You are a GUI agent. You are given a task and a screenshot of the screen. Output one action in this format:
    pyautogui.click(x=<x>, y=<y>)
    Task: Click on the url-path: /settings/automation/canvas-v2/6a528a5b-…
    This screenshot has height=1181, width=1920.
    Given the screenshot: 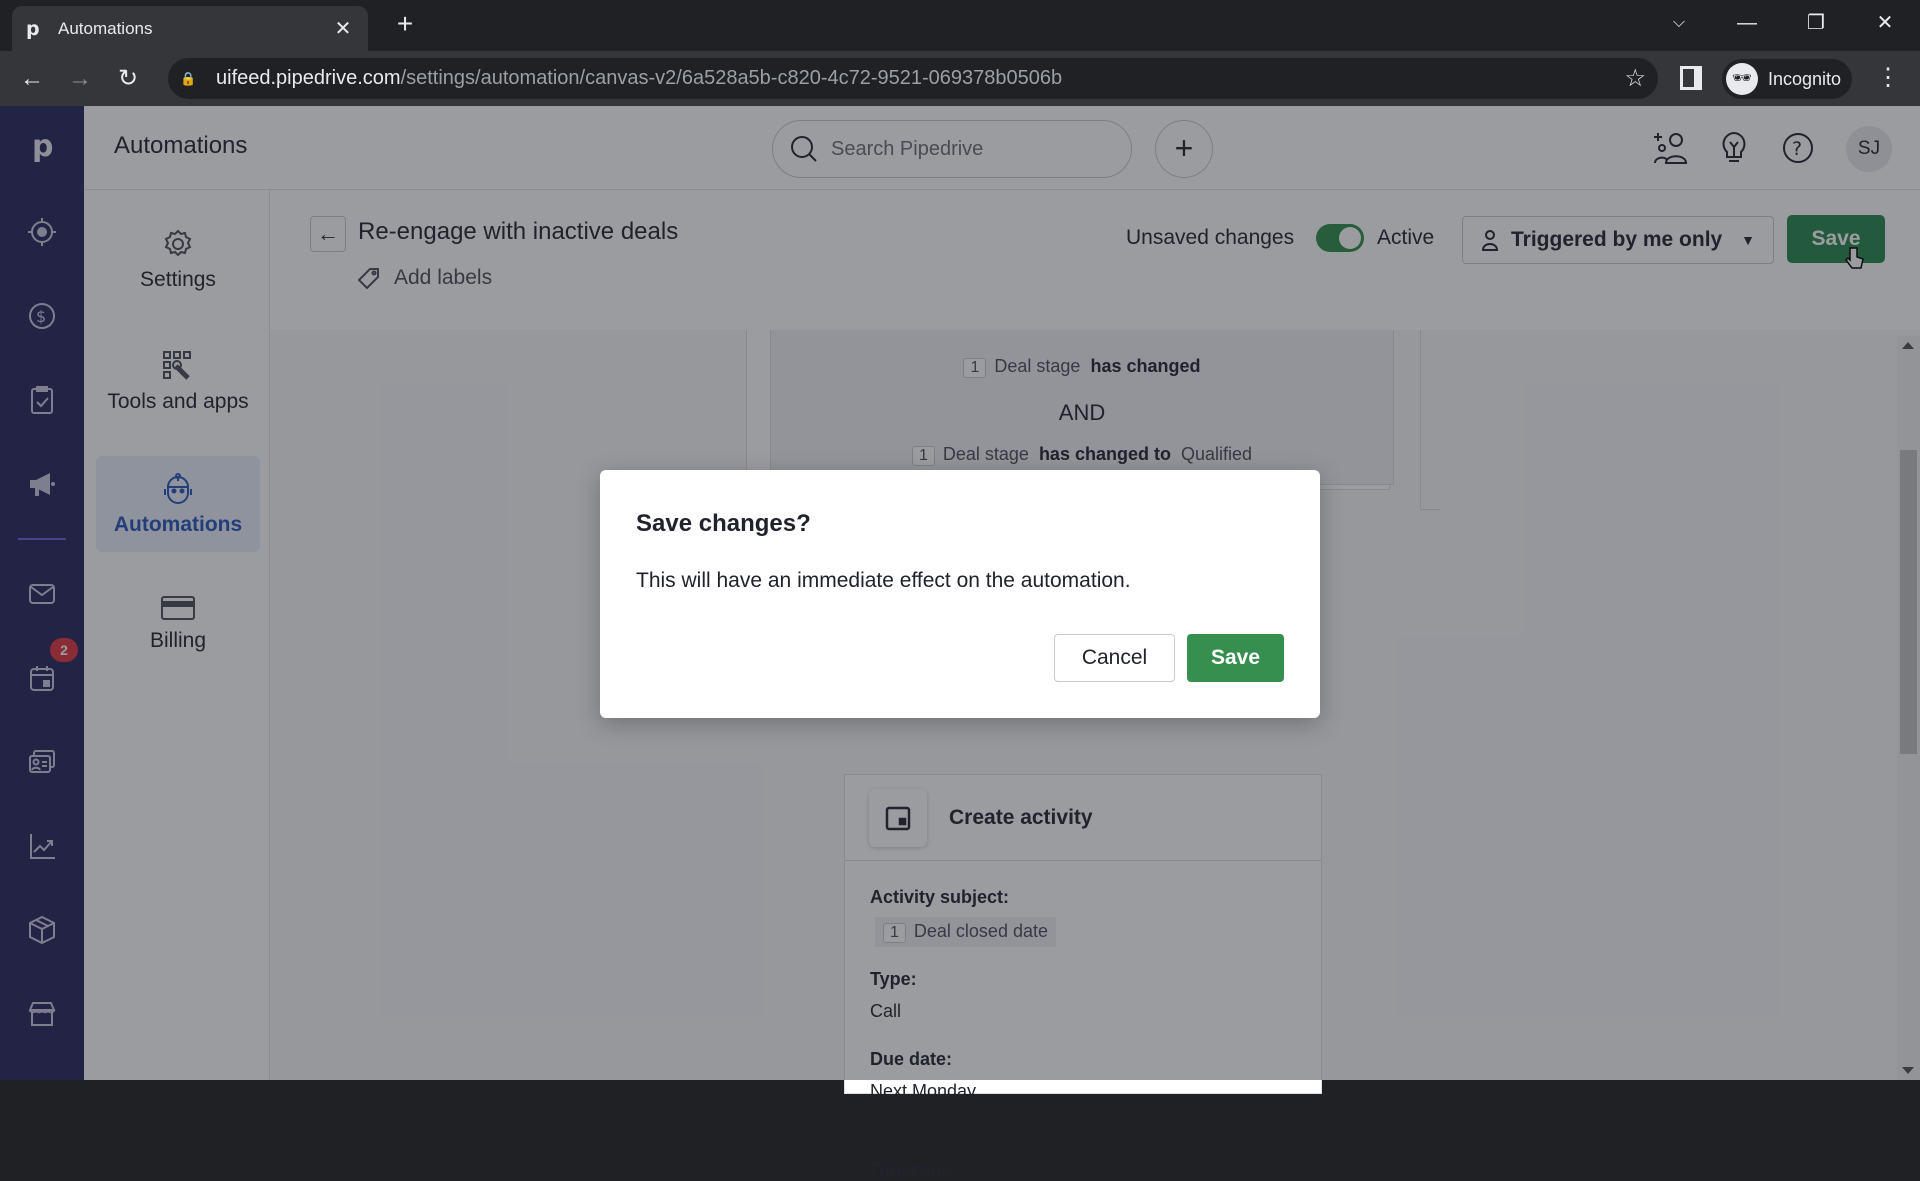 What is the action you would take?
    pyautogui.click(x=731, y=78)
    